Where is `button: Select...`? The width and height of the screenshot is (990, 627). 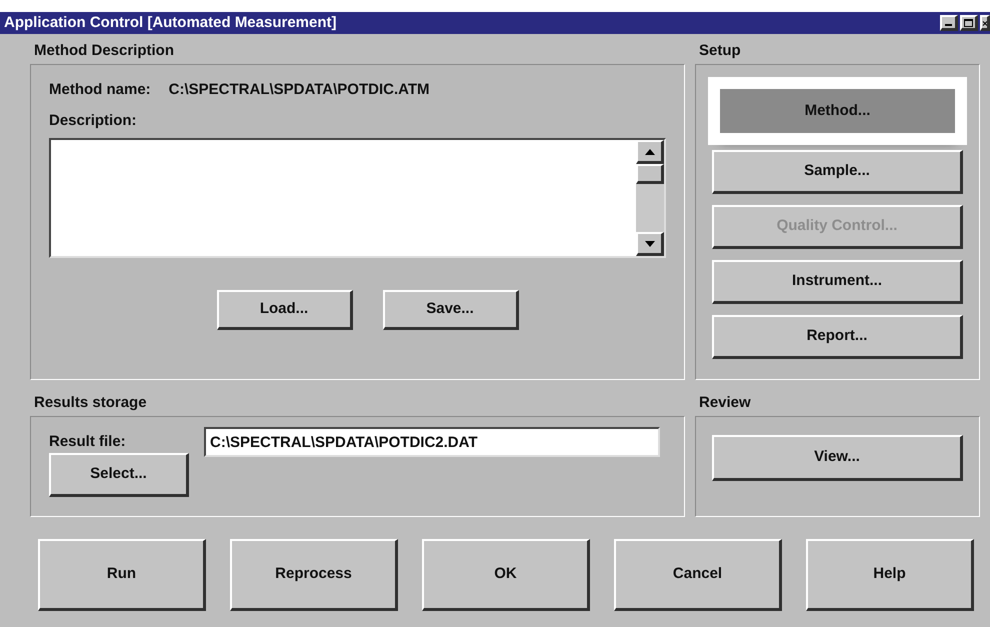
button: Select... is located at coordinates (119, 475).